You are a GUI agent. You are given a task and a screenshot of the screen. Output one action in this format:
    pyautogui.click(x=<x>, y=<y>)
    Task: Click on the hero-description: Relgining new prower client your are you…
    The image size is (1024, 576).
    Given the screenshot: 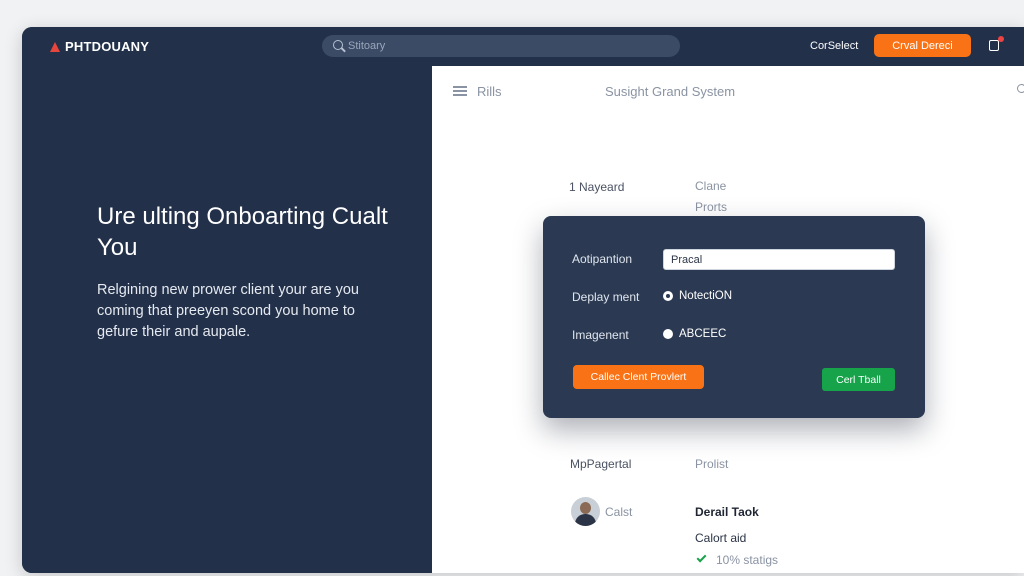 What is the action you would take?
    pyautogui.click(x=228, y=311)
    